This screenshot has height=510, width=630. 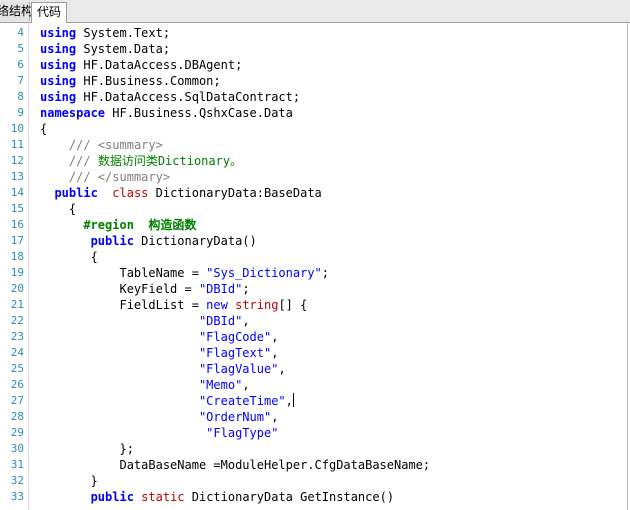 I want to click on code-text: namespace HF.Business.QshxCase.Data, so click(x=166, y=113).